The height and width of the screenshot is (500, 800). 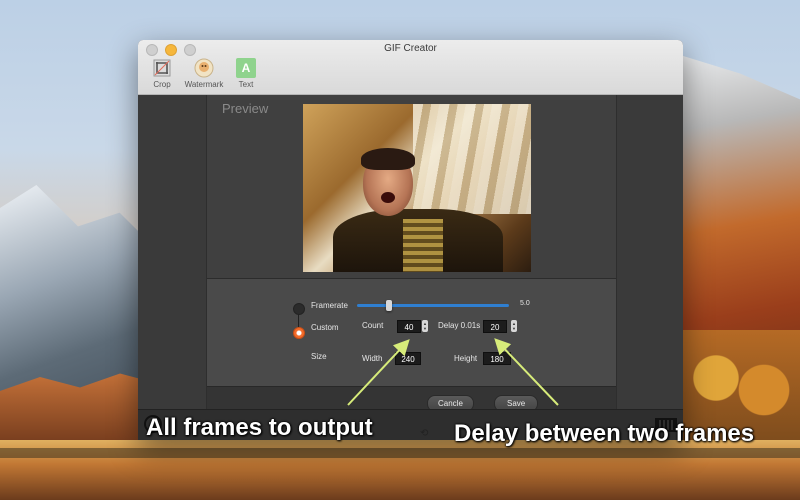 What do you see at coordinates (466, 358) in the screenshot?
I see `height-label: Height` at bounding box center [466, 358].